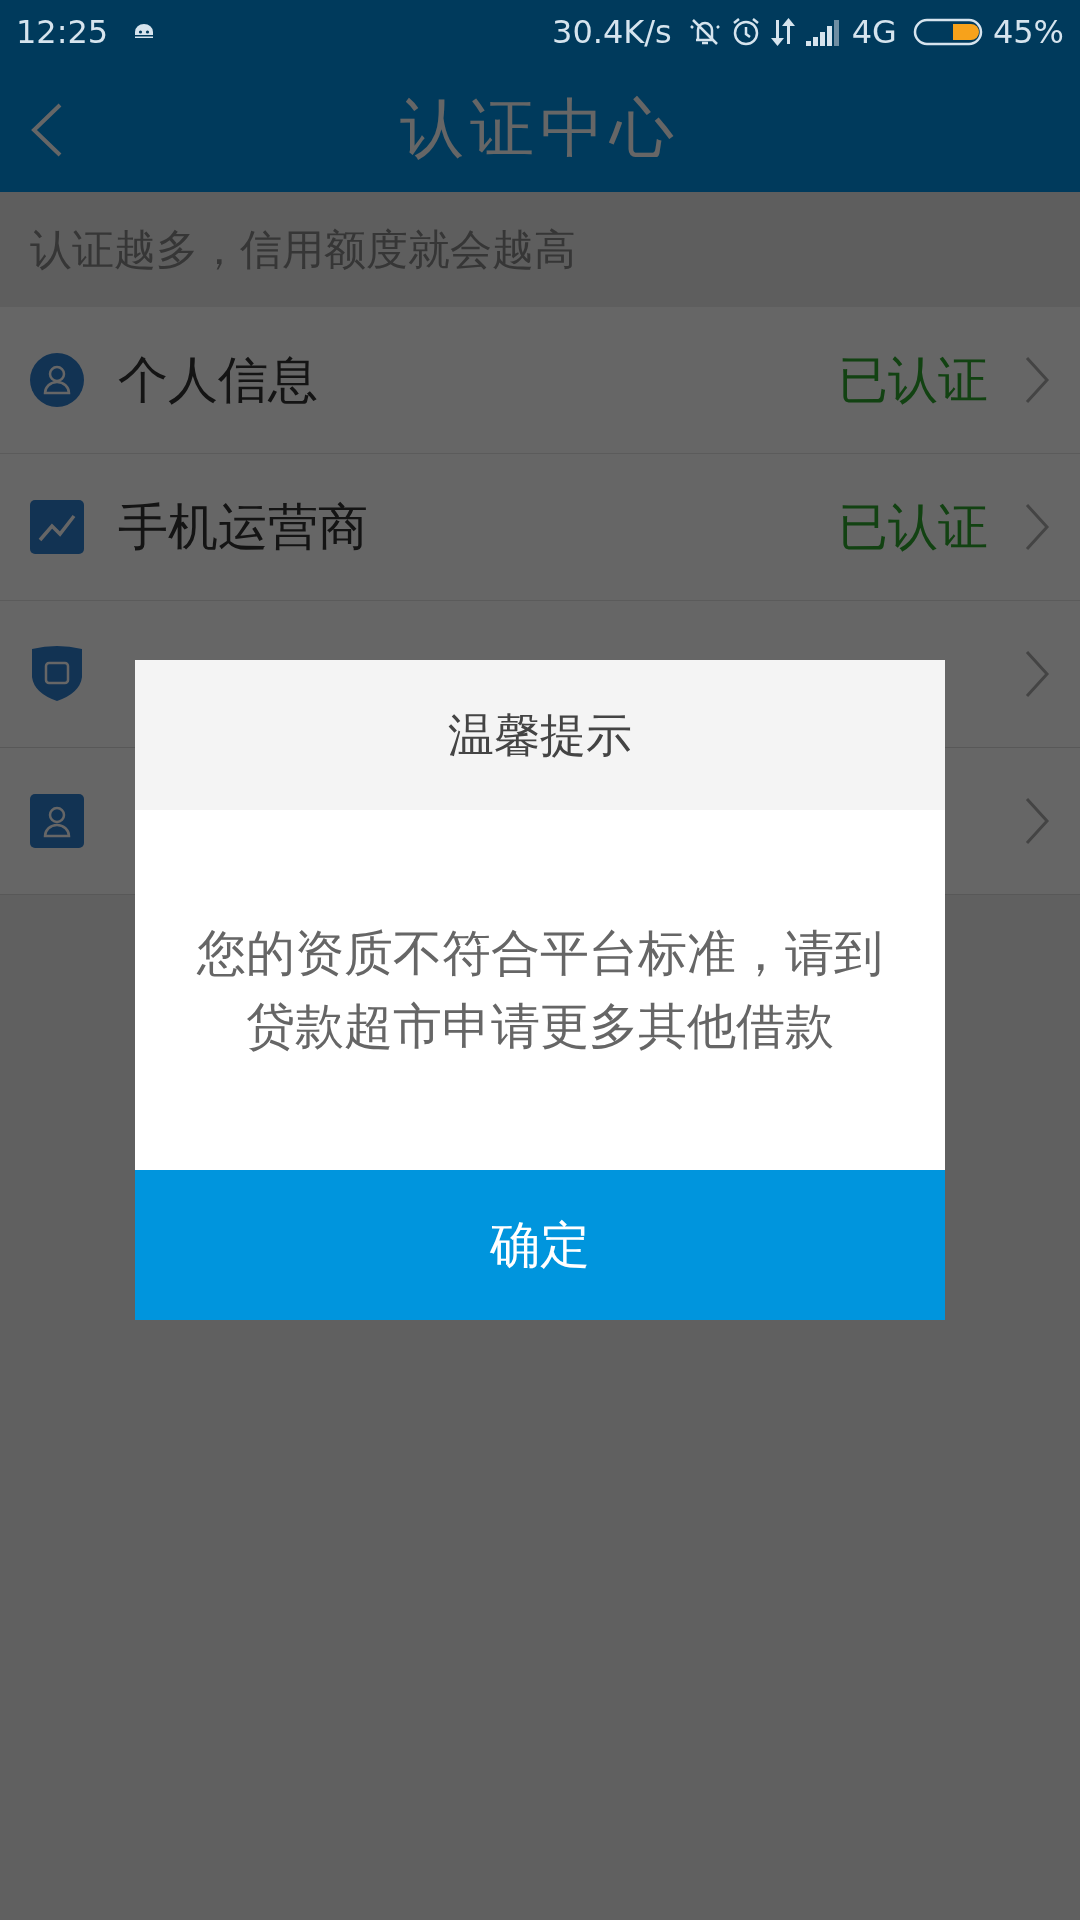  Describe the element at coordinates (540, 735) in the screenshot. I see `dialog-title: 温馨提示` at that location.